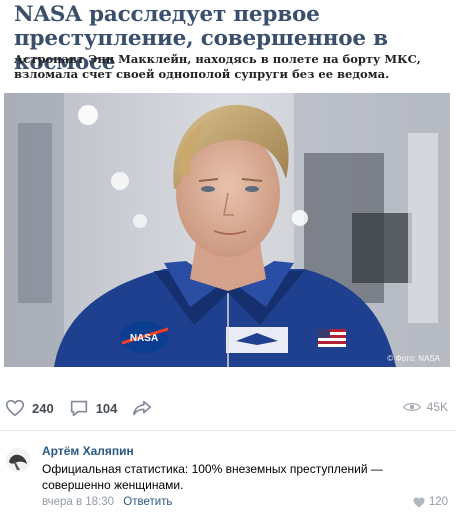 Image resolution: width=456 pixels, height=520 pixels. I want to click on avatar-image, so click(18, 460).